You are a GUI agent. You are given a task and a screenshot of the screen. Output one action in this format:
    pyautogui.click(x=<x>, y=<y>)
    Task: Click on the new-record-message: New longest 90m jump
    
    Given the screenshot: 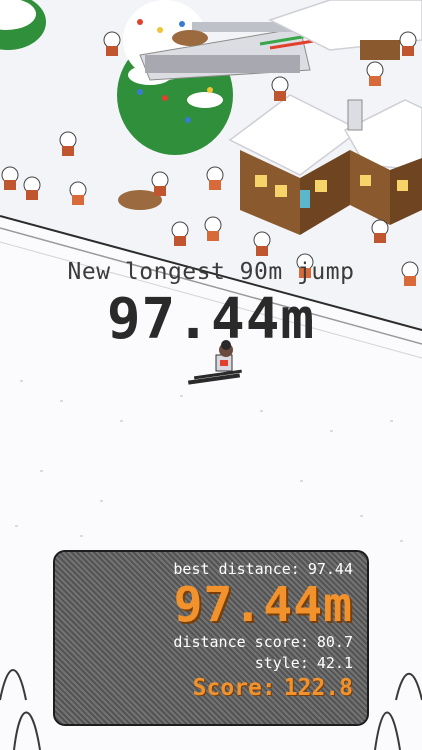 What is the action you would take?
    pyautogui.click(x=211, y=272)
    